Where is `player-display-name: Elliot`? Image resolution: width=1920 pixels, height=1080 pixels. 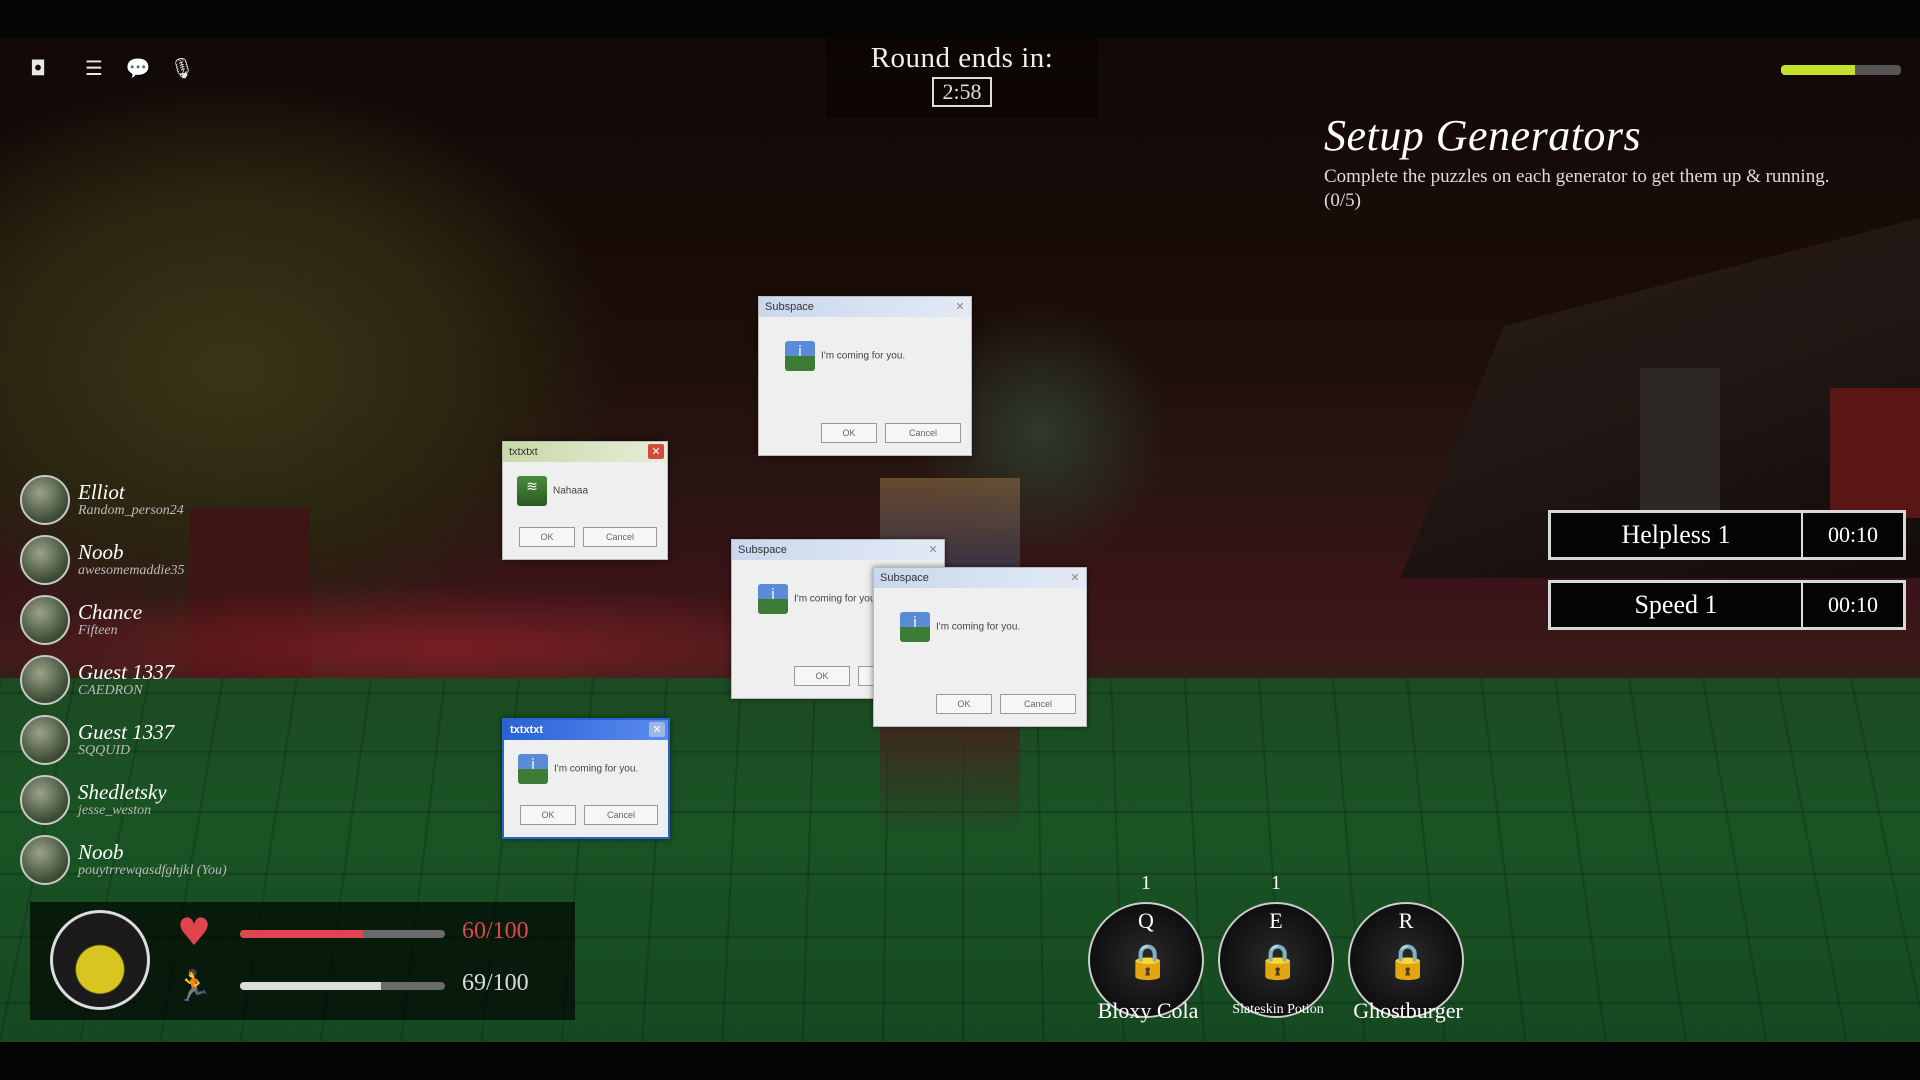
player-display-name: Elliot is located at coordinates (101, 492).